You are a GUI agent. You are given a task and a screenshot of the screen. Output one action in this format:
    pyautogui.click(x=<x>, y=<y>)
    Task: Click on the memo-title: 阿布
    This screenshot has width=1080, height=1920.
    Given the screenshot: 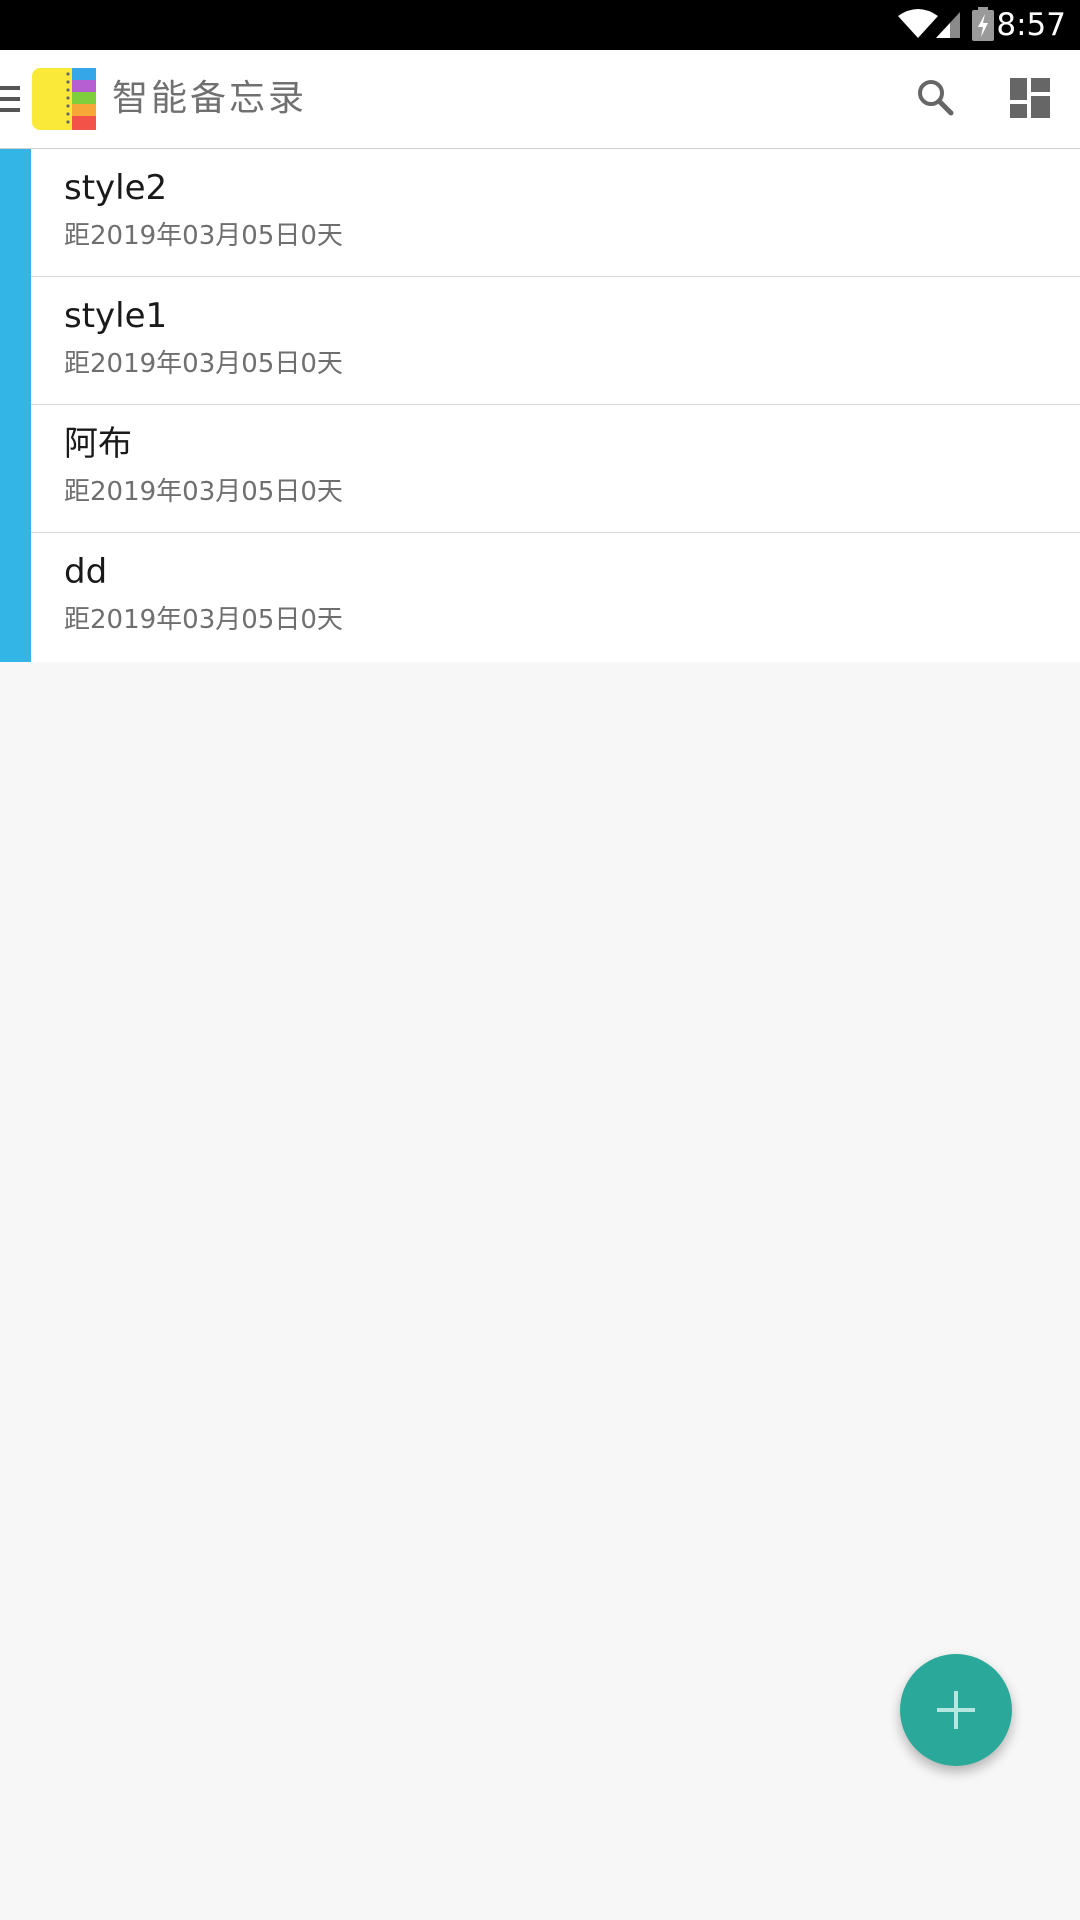 What is the action you would take?
    pyautogui.click(x=98, y=444)
    